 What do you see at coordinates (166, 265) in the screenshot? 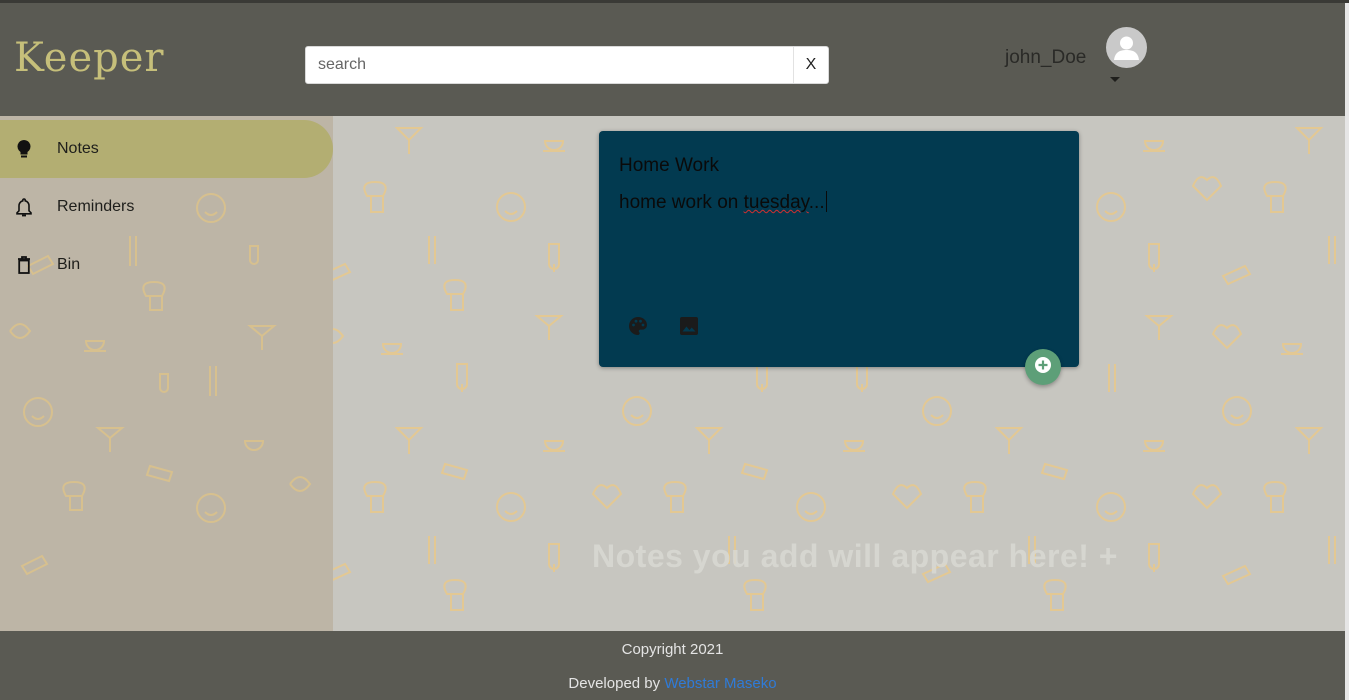
I see `sidebar-item-bin: Bin` at bounding box center [166, 265].